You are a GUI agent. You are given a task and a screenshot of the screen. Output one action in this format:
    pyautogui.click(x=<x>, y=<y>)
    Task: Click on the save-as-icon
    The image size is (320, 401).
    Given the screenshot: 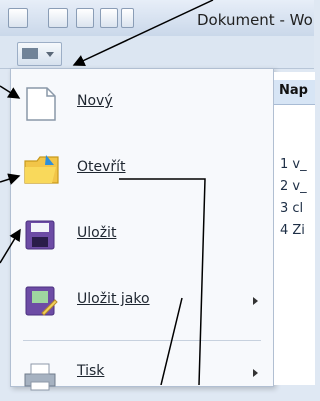 What is the action you would take?
    pyautogui.click(x=41, y=301)
    